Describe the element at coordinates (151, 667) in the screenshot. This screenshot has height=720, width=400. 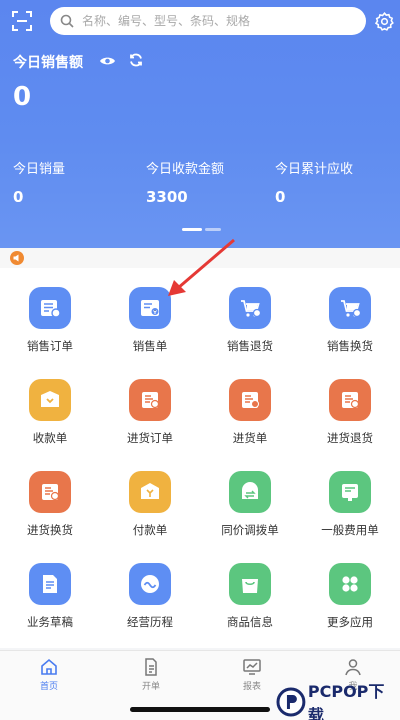
I see `document-icon` at that location.